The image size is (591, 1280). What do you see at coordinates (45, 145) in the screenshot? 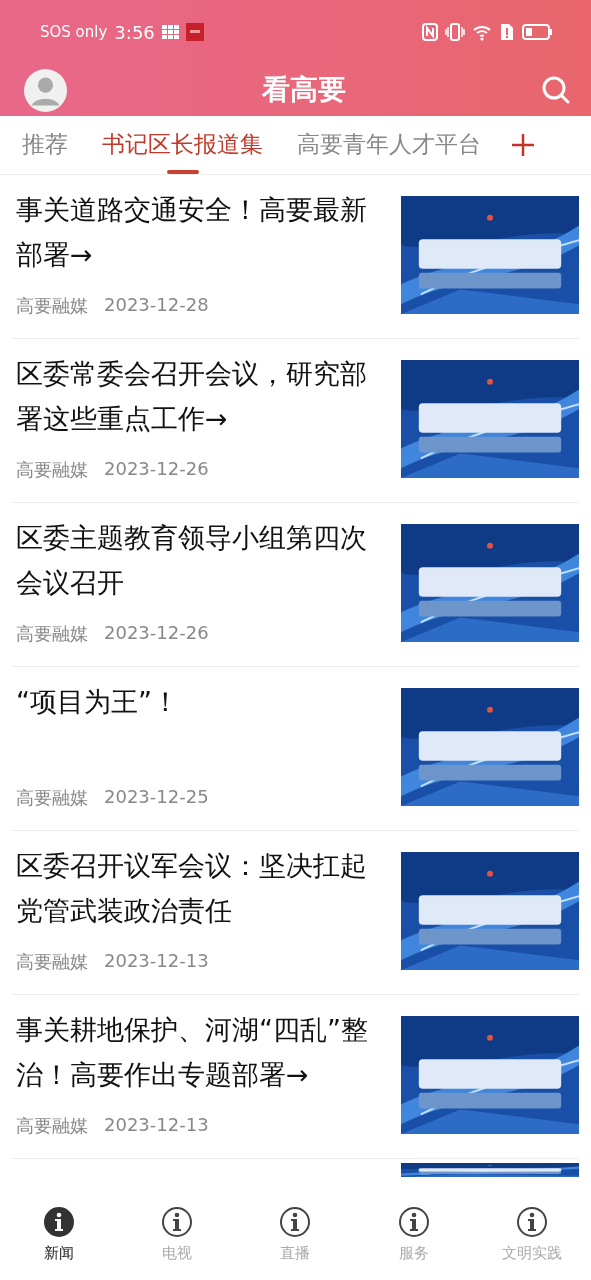
I see `channel-tab: 推荐` at bounding box center [45, 145].